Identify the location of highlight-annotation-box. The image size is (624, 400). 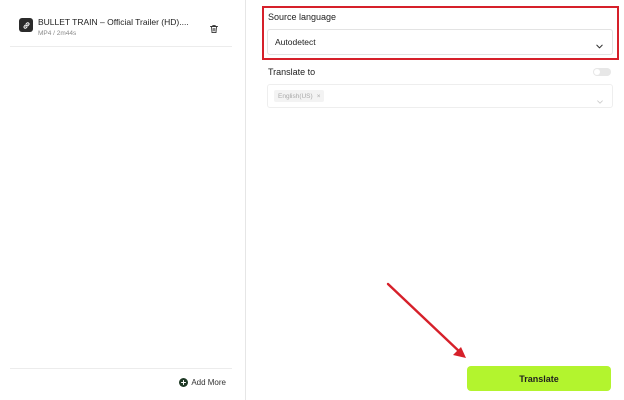
(440, 33).